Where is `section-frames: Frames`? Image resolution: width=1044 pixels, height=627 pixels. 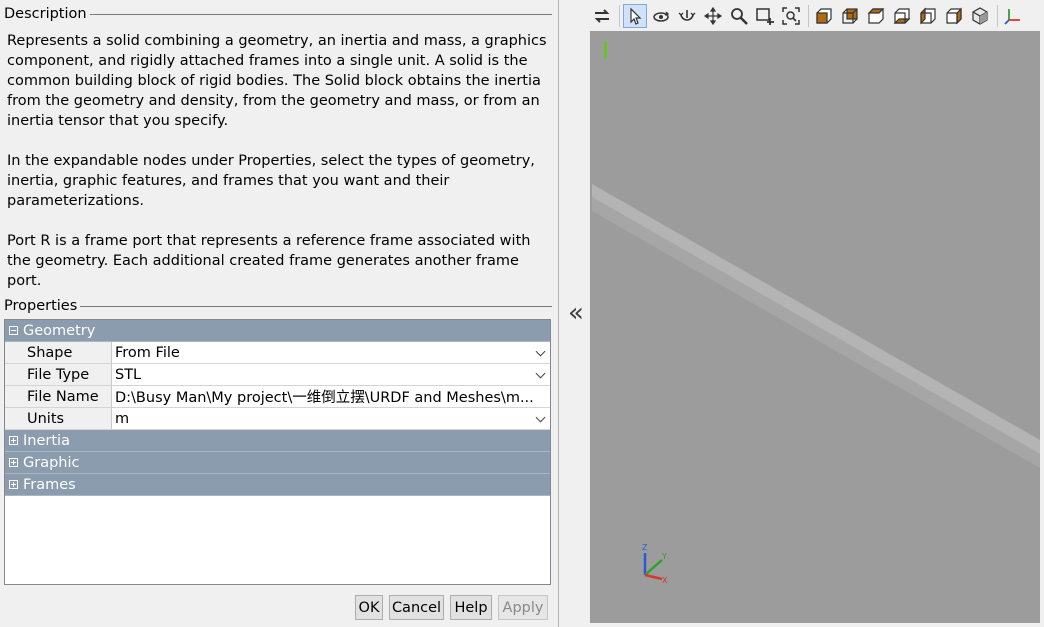
section-frames: Frames is located at coordinates (277, 485).